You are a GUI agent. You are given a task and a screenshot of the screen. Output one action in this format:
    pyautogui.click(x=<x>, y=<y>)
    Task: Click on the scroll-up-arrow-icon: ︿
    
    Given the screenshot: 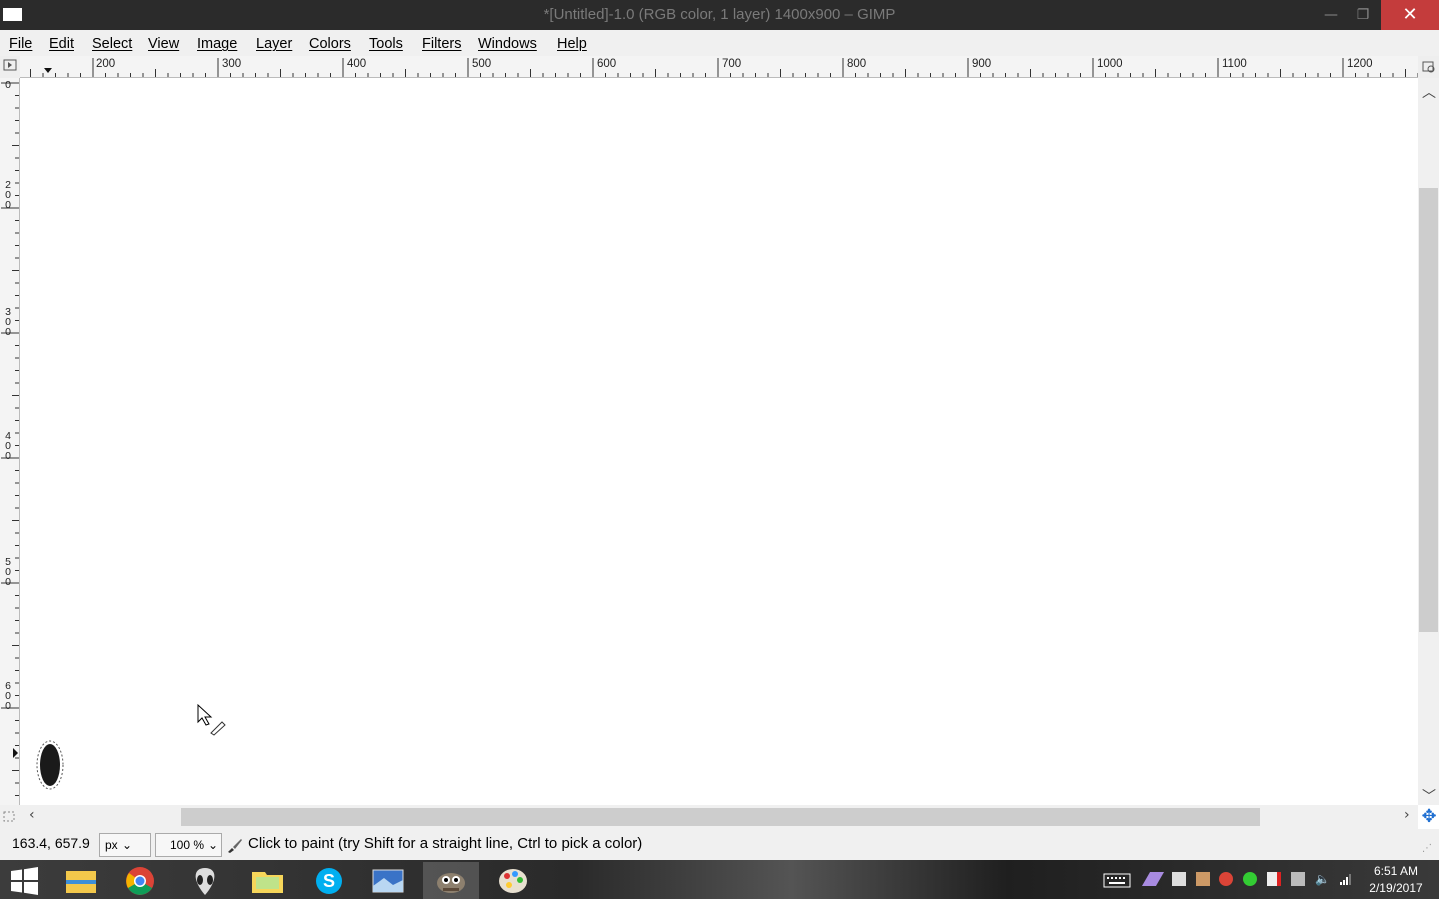 What is the action you would take?
    pyautogui.click(x=1429, y=92)
    